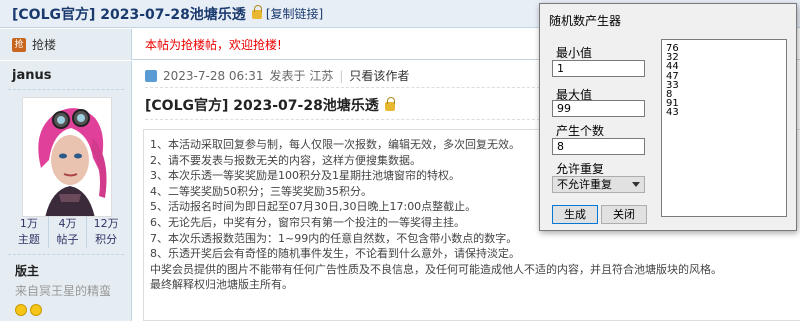 This screenshot has width=800, height=321. Describe the element at coordinates (724, 128) in the screenshot. I see `result-list: 76 32 44 47 33 8 91 43` at that location.